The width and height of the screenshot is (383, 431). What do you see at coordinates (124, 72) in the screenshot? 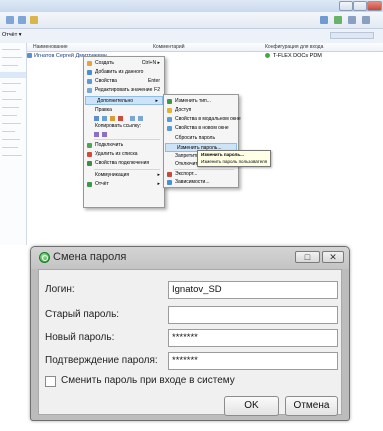
I see `menu-item-add-from: Добавить из данного` at bounding box center [124, 72].